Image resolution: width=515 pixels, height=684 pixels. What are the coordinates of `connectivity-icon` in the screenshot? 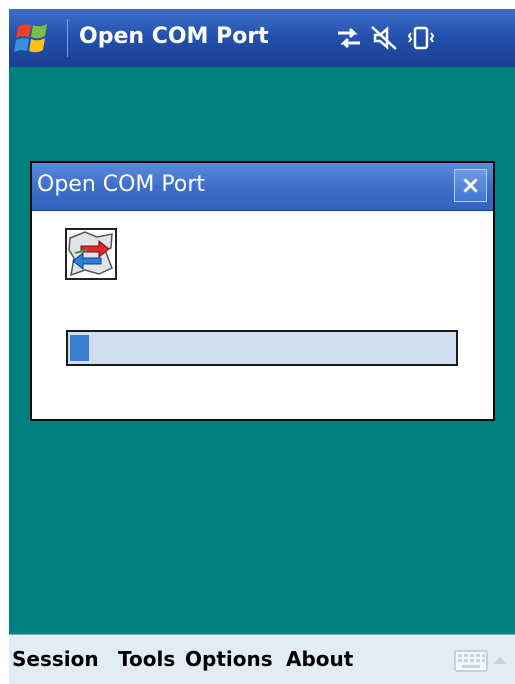 It's located at (349, 38).